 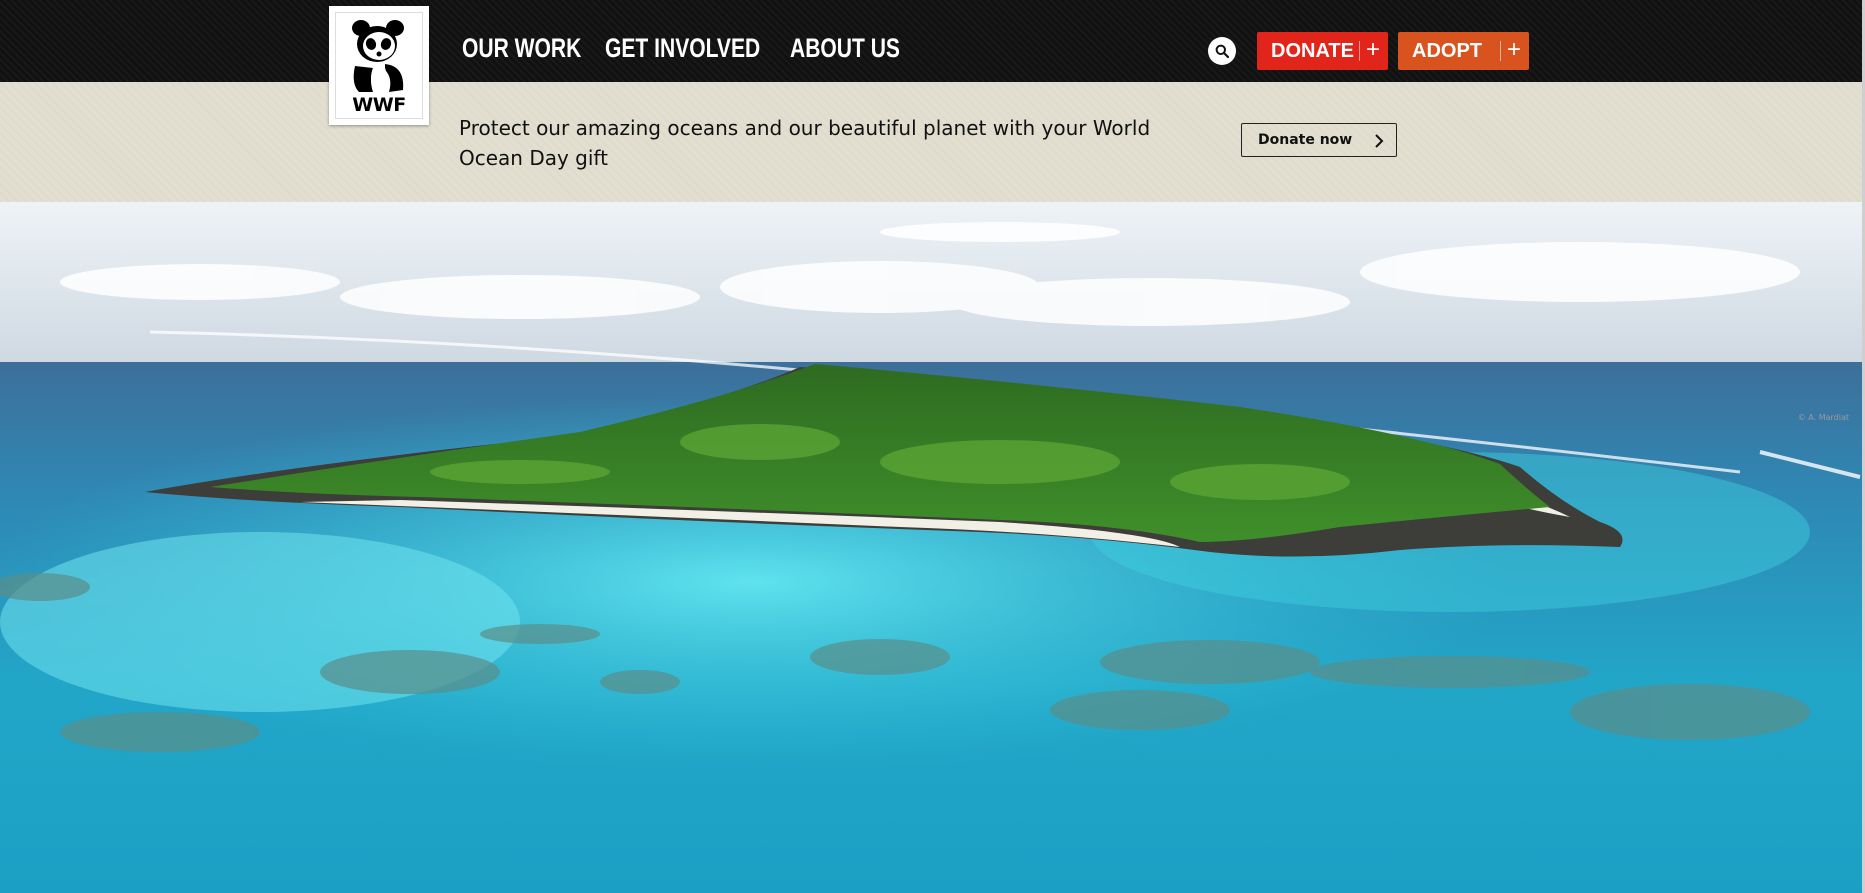 What do you see at coordinates (521, 48) in the screenshot?
I see `nav-our-work: OUR WORK` at bounding box center [521, 48].